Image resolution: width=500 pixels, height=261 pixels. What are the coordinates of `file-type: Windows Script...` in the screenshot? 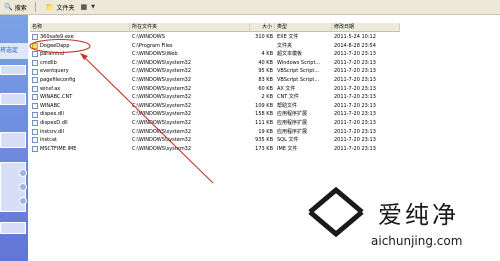 It's located at (299, 62).